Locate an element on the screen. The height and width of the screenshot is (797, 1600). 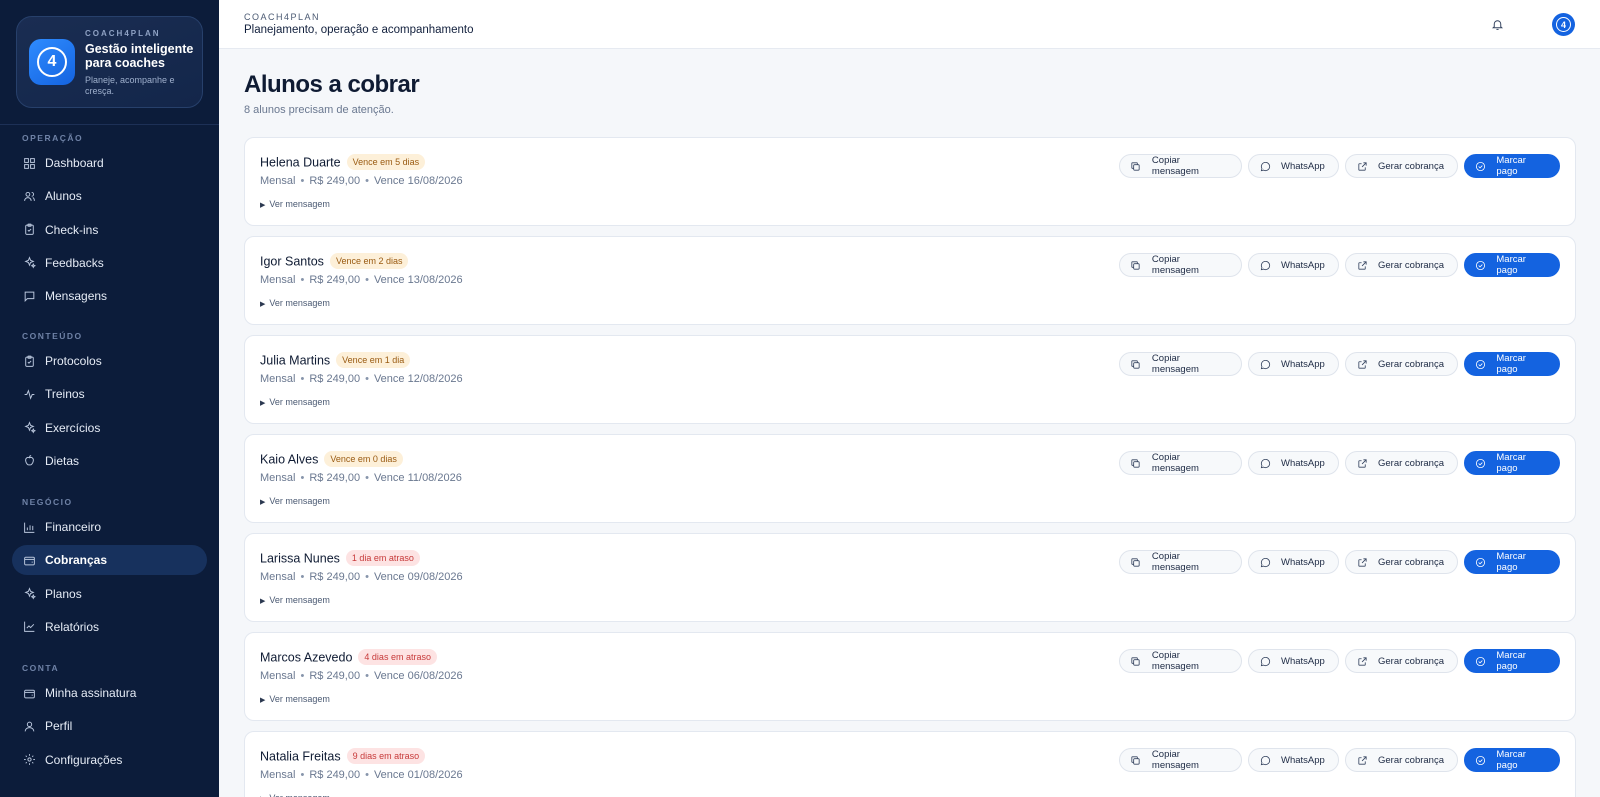
sidebar-item-check-ins: Check-ins is located at coordinates (109, 230).